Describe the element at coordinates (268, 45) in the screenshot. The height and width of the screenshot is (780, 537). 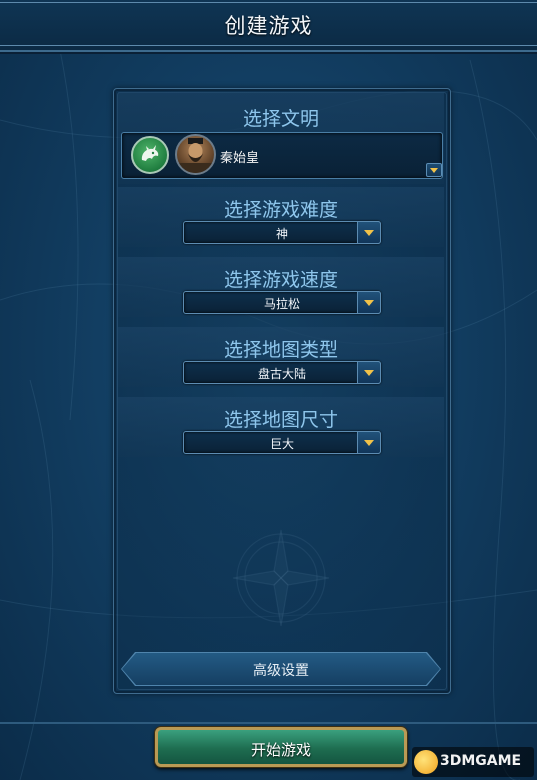
I see `title-bar-bottom-rule` at that location.